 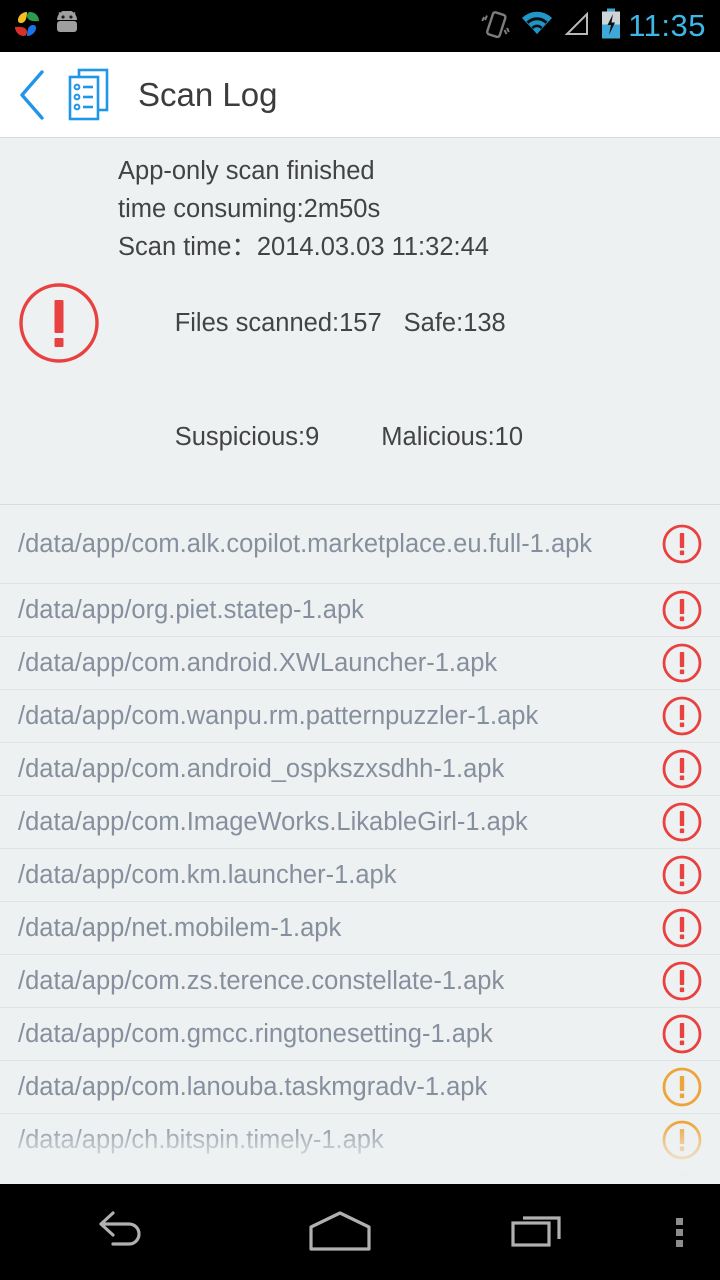 I want to click on summary-line-duration: time consuming:2m50s, so click(x=249, y=209).